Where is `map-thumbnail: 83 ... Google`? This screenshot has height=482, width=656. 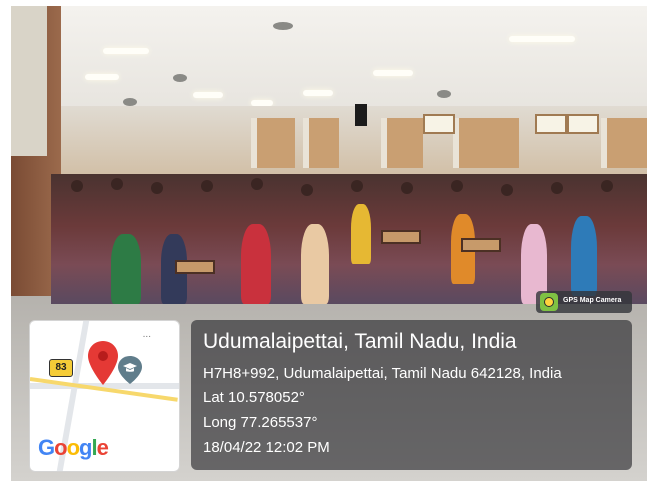 map-thumbnail: 83 ... Google is located at coordinates (104, 396).